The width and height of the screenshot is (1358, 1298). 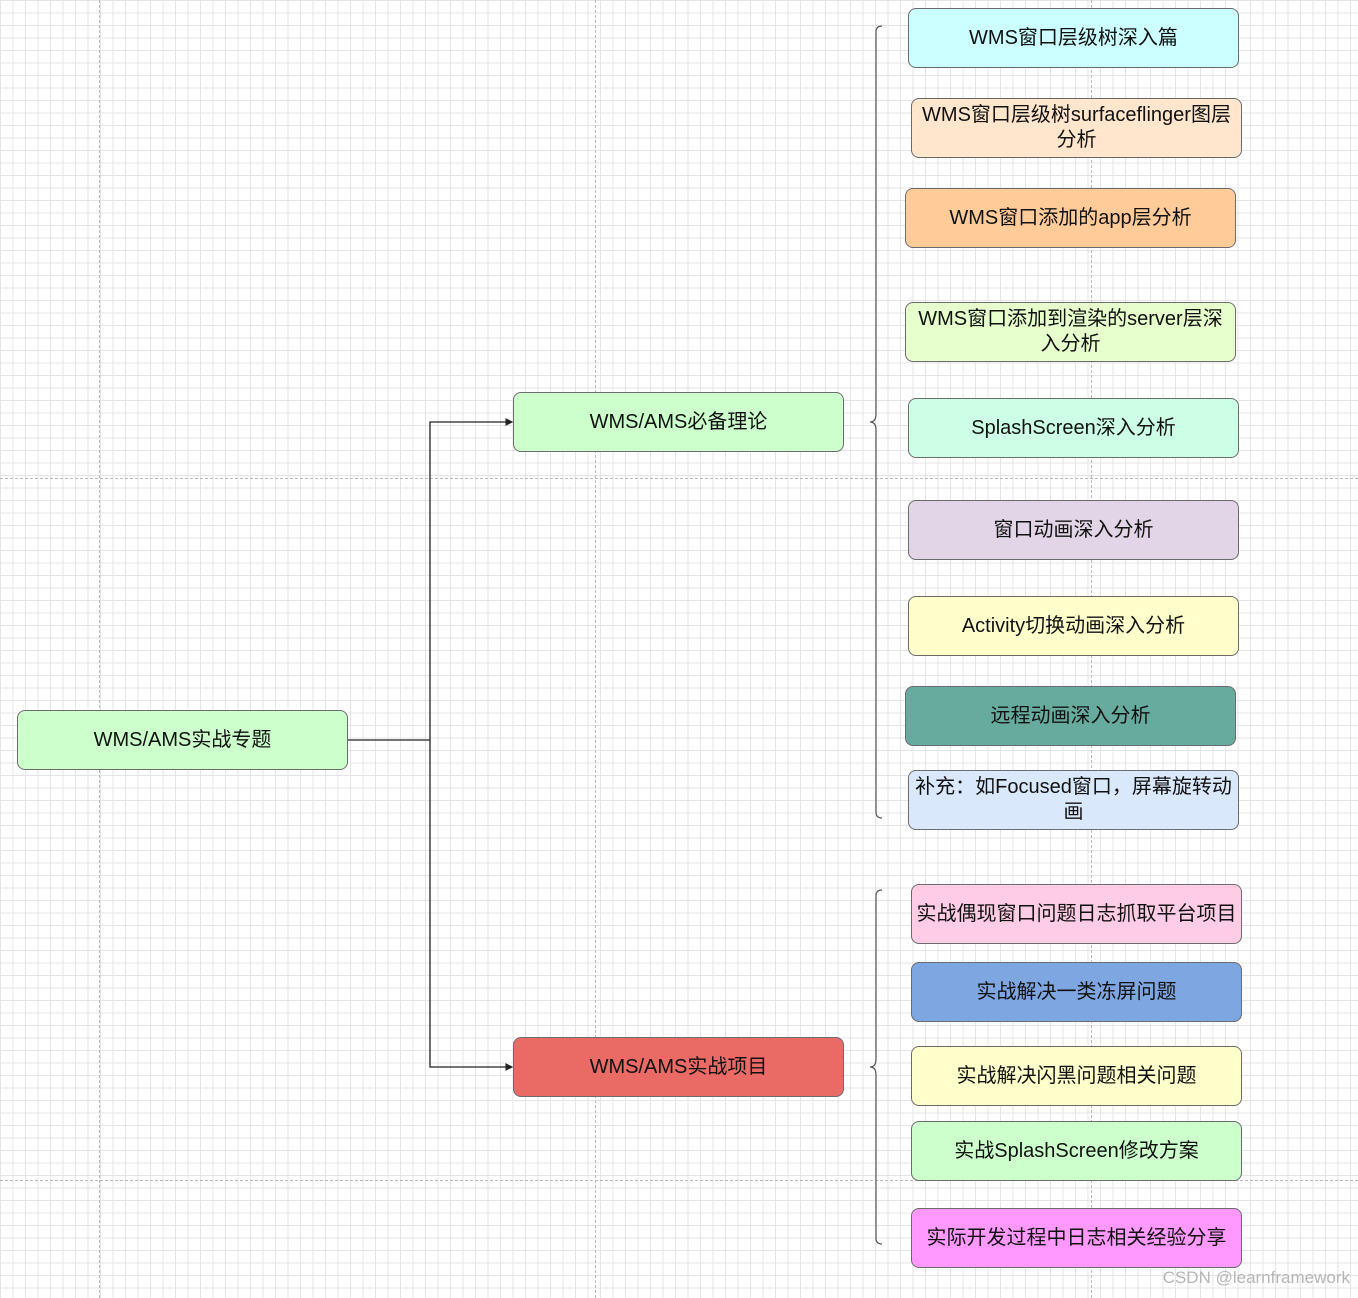 What do you see at coordinates (876, 422) in the screenshot?
I see `theory-bracket` at bounding box center [876, 422].